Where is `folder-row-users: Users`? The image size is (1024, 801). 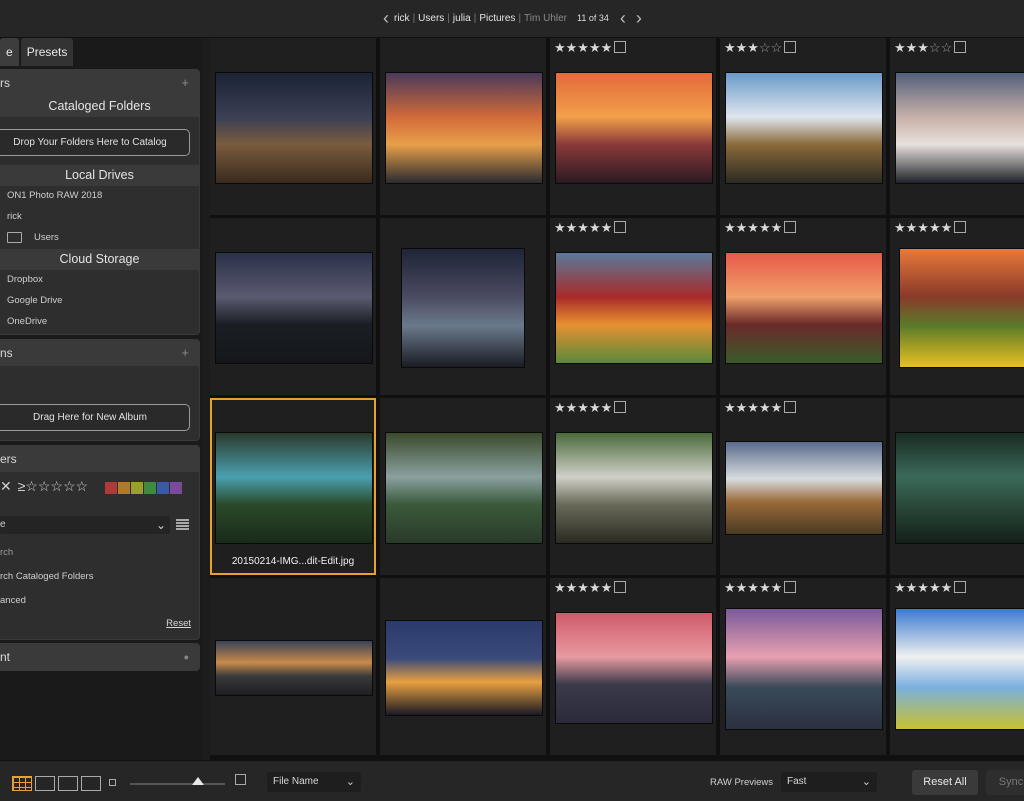 folder-row-users: Users is located at coordinates (29, 238).